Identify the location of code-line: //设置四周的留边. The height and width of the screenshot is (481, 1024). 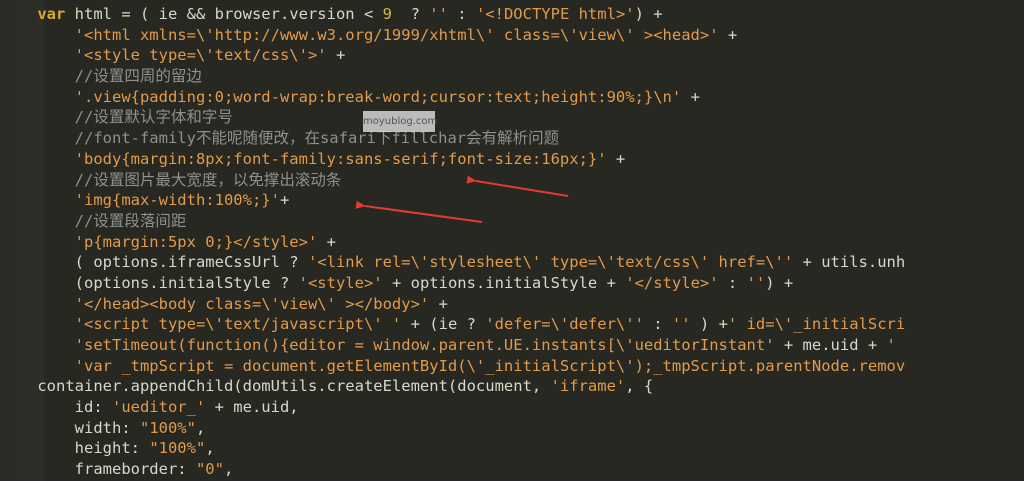
(512, 76).